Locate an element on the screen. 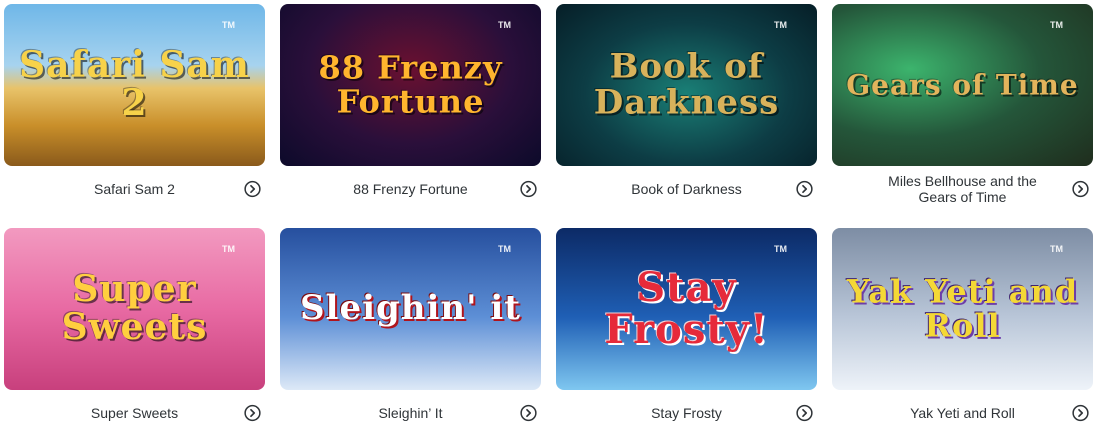  game-card: Book of Darkness TM Book of Darkness is located at coordinates (686, 107).